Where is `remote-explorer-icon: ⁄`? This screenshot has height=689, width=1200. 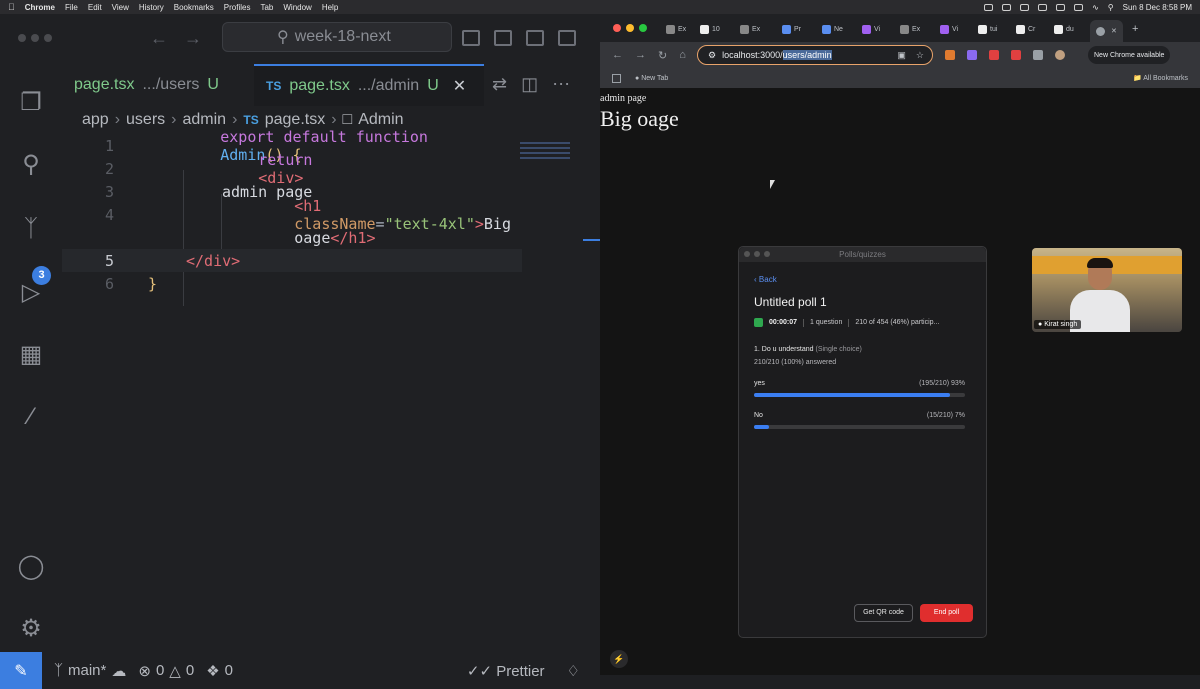 remote-explorer-icon: ⁄ is located at coordinates (31, 417).